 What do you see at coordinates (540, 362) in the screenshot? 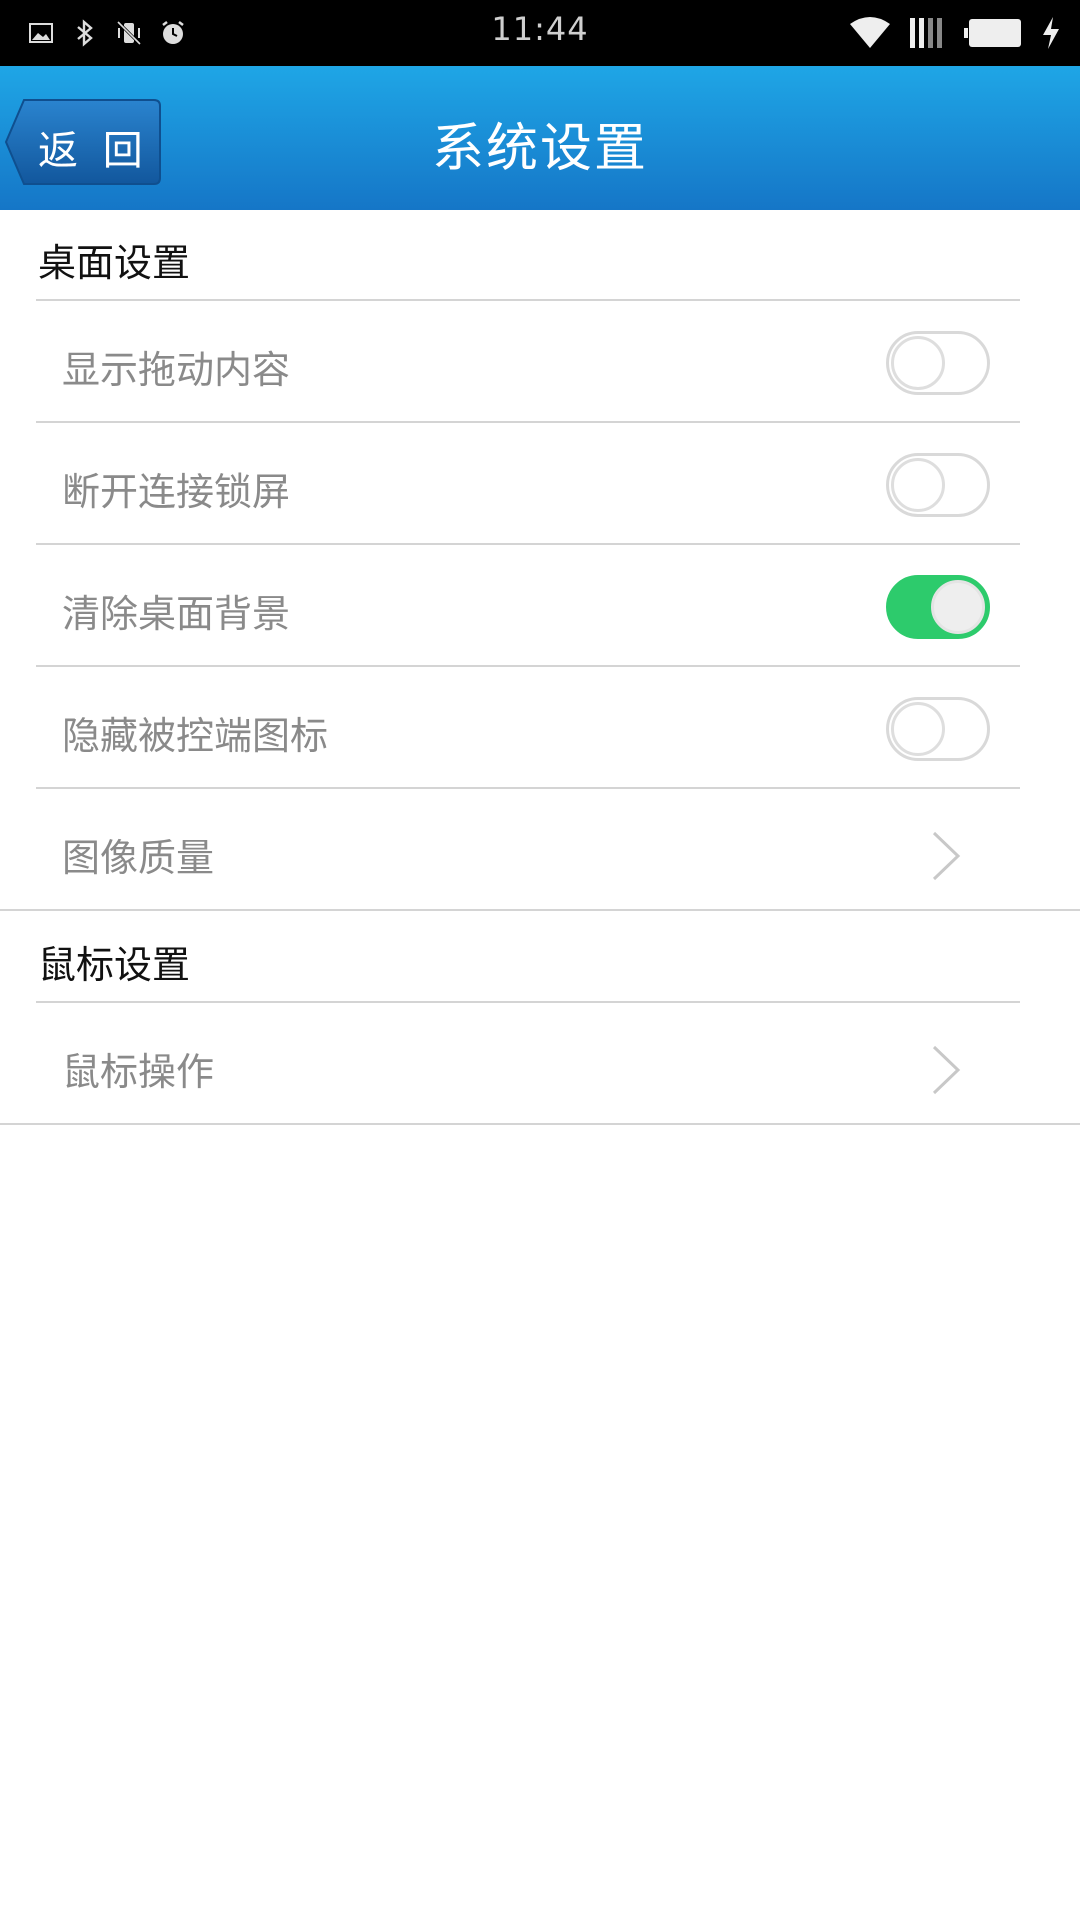
I see `setting-row-show-drag-content: 显示拖动内容` at bounding box center [540, 362].